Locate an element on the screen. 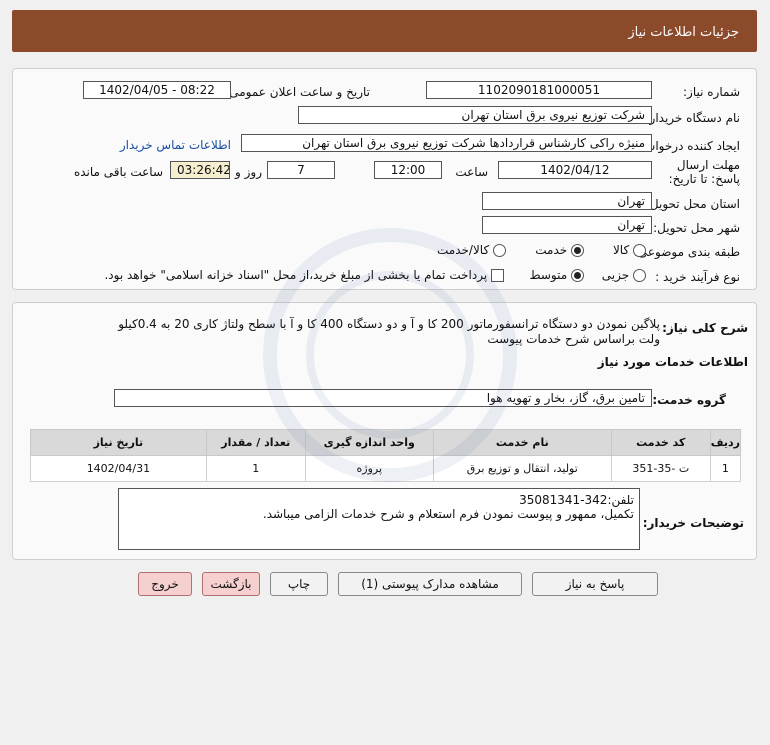  minor-radio-label: جزیی is located at coordinates (615, 275).